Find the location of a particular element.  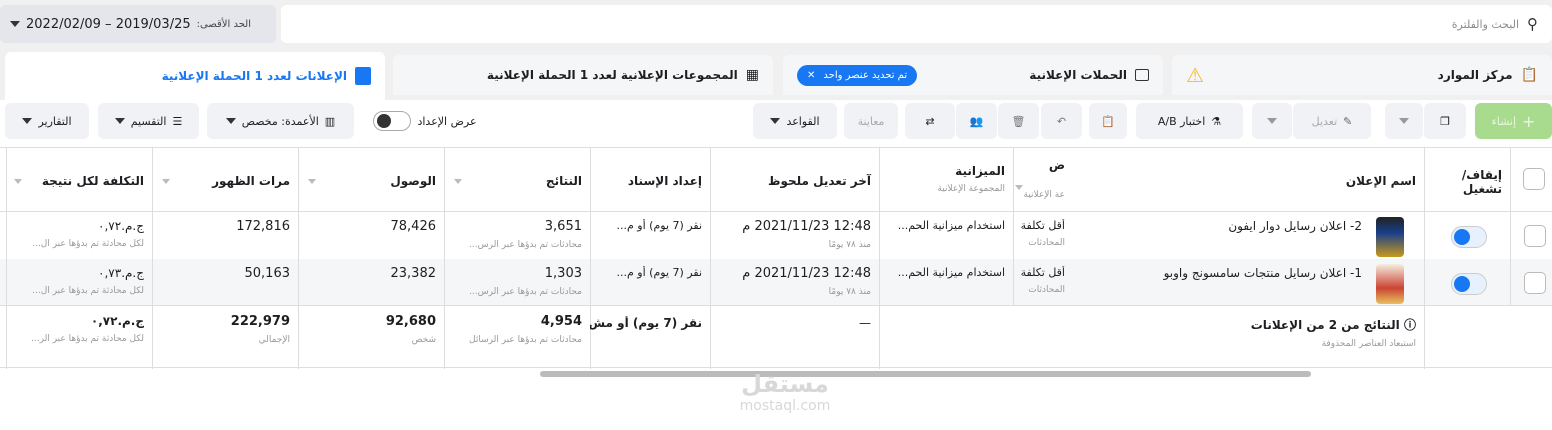

export-button: ⇄ is located at coordinates (930, 121).